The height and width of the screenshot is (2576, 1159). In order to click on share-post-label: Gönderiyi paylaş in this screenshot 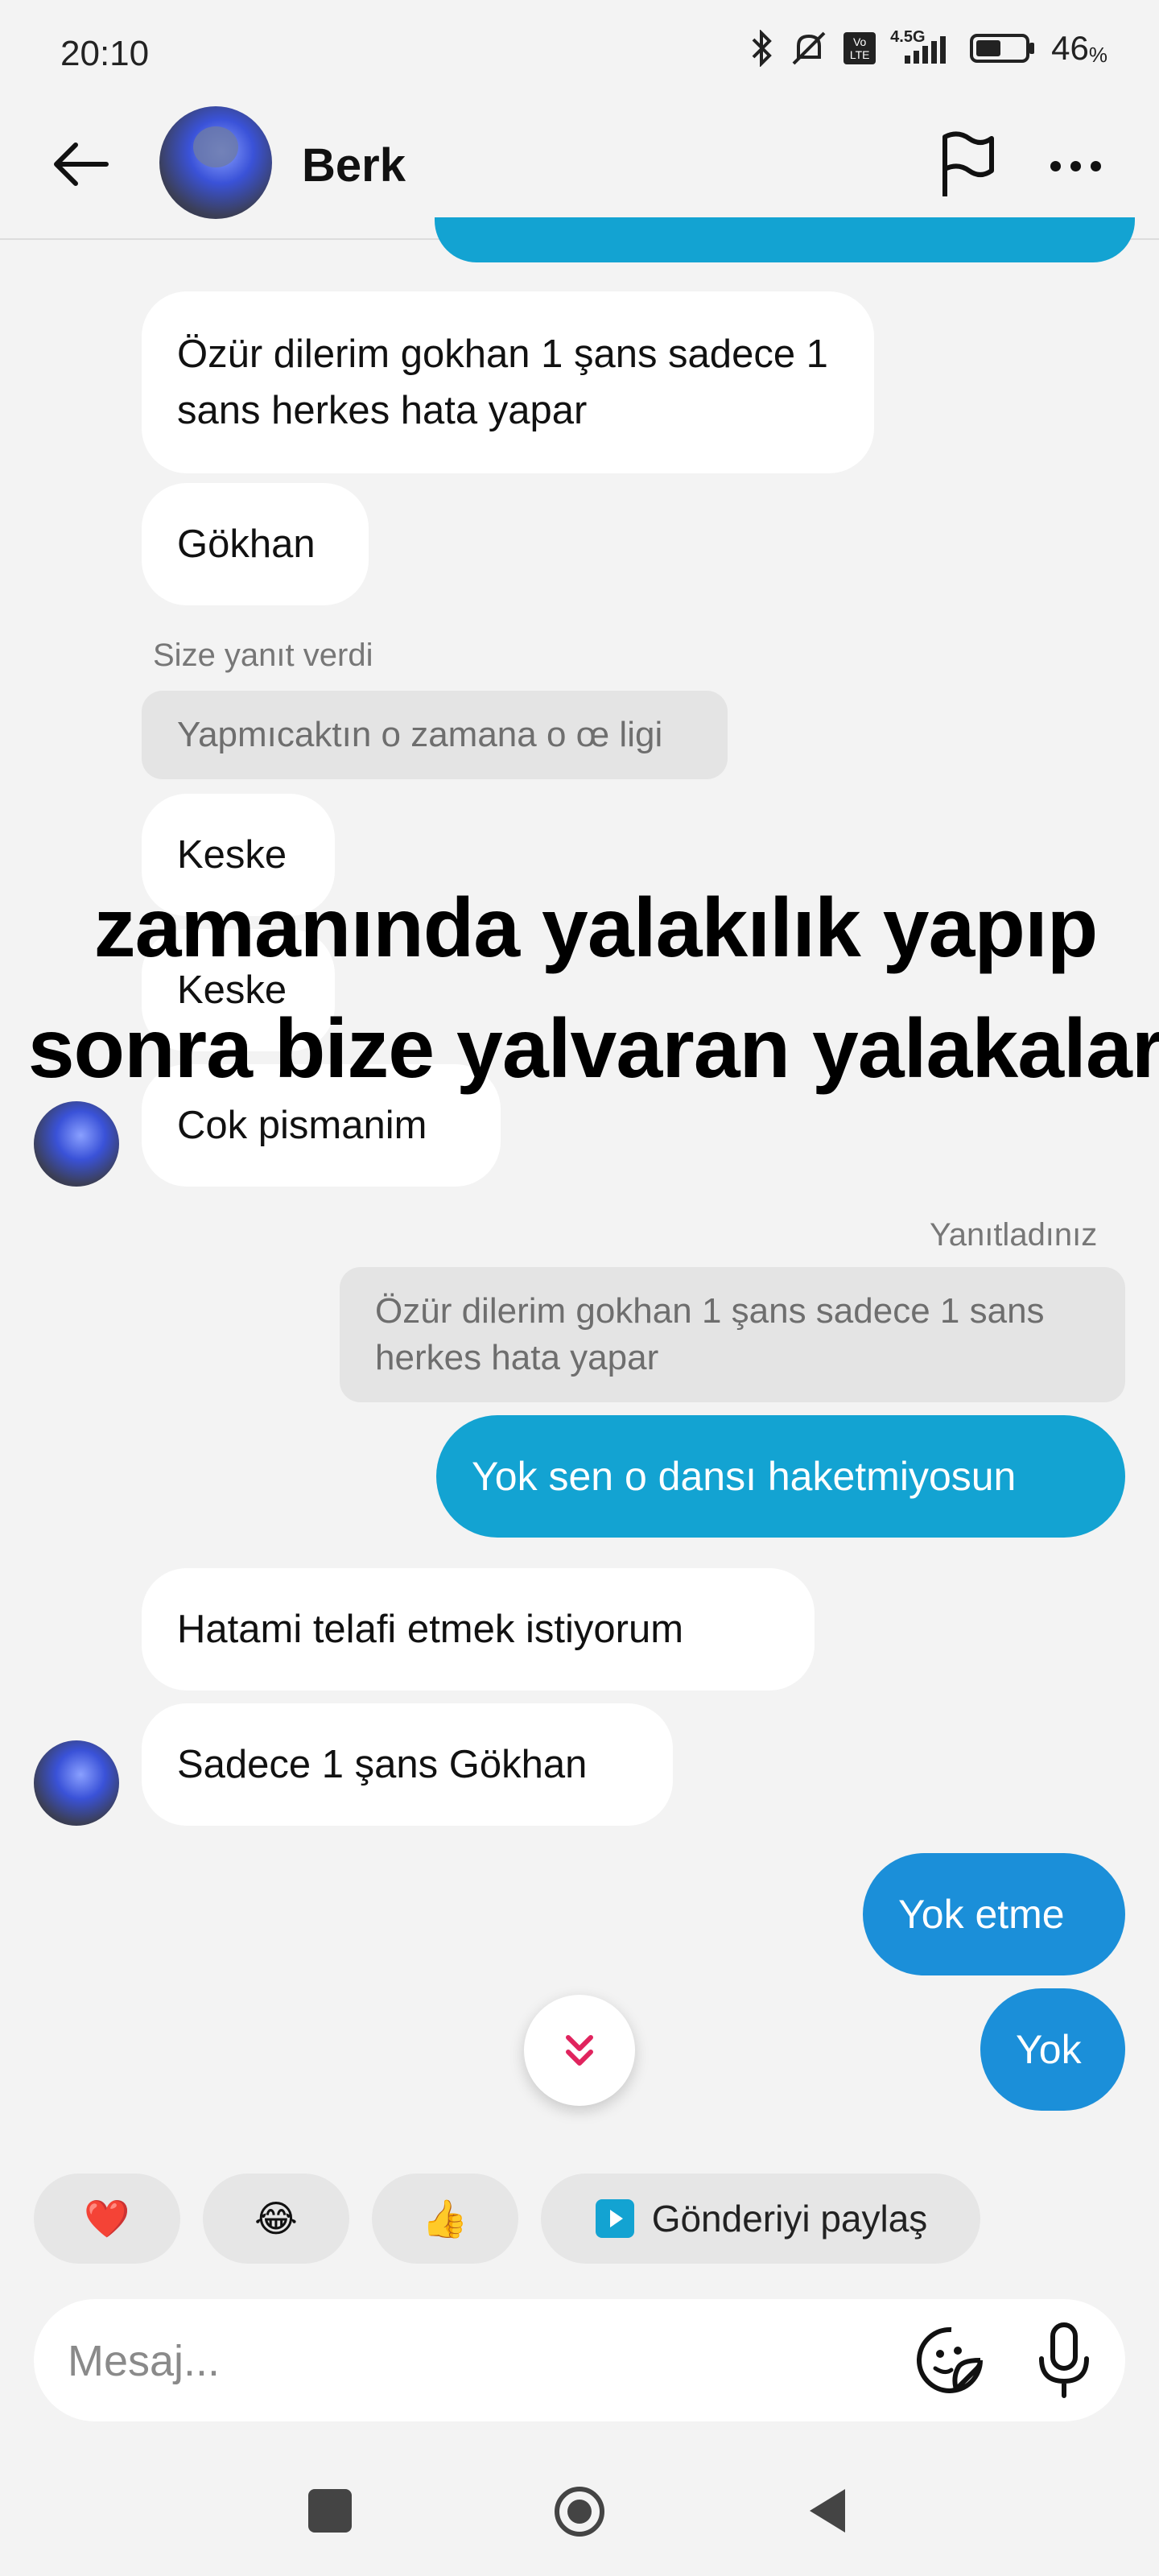, I will do `click(789, 2219)`.